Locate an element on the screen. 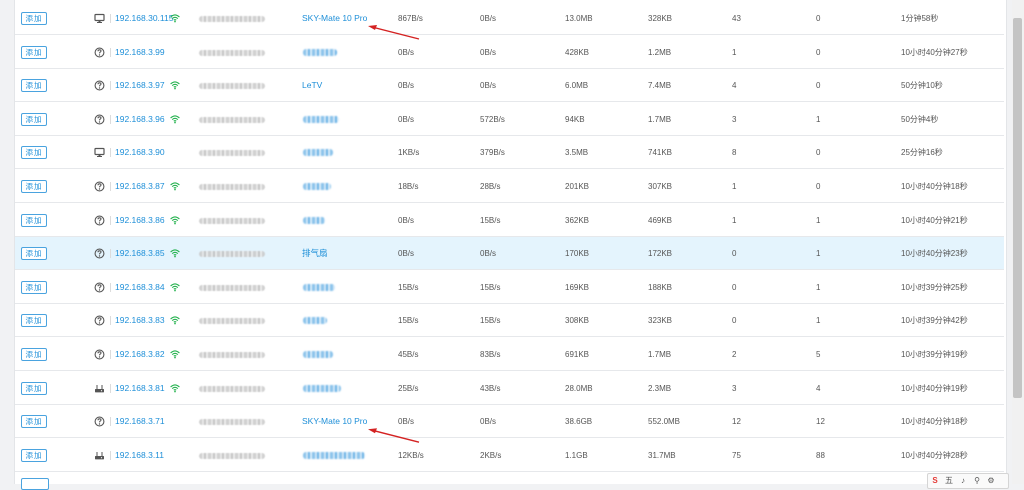 The width and height of the screenshot is (1024, 490). download-speed: 572B/s is located at coordinates (492, 119).